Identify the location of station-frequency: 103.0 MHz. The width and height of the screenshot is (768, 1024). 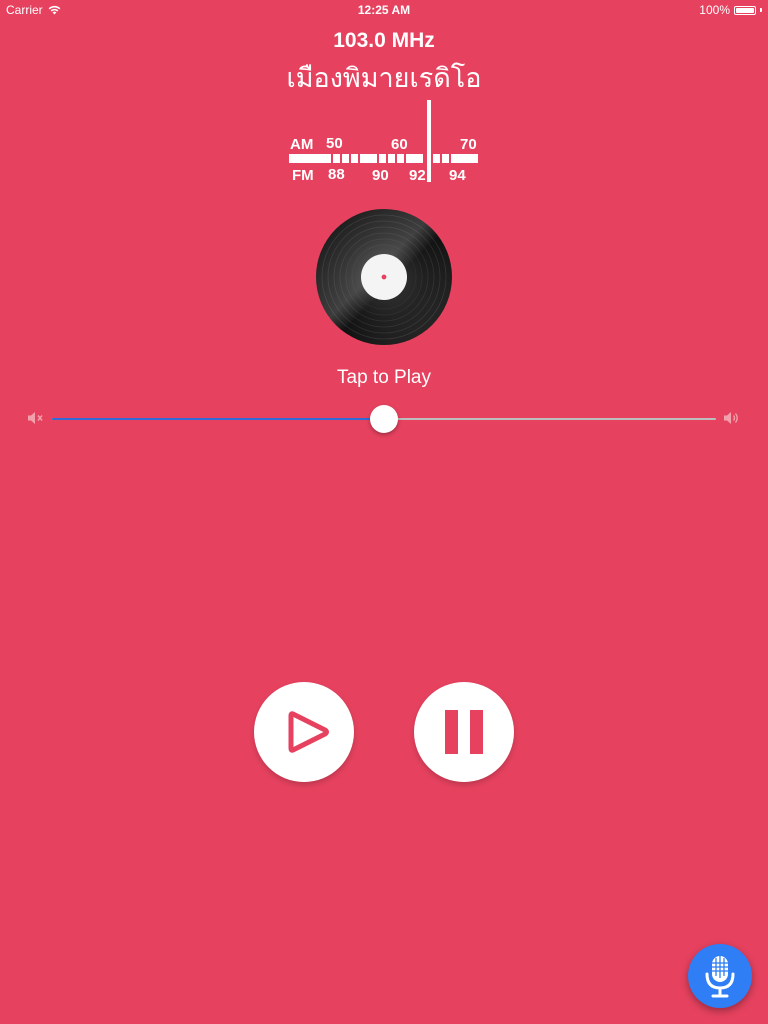
(384, 40).